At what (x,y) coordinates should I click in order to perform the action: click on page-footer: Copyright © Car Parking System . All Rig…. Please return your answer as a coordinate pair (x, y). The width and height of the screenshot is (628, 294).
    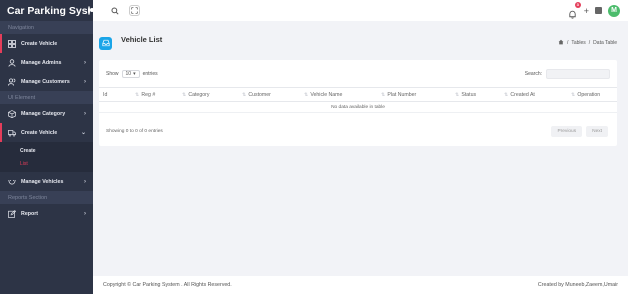
    Looking at the image, I should click on (360, 285).